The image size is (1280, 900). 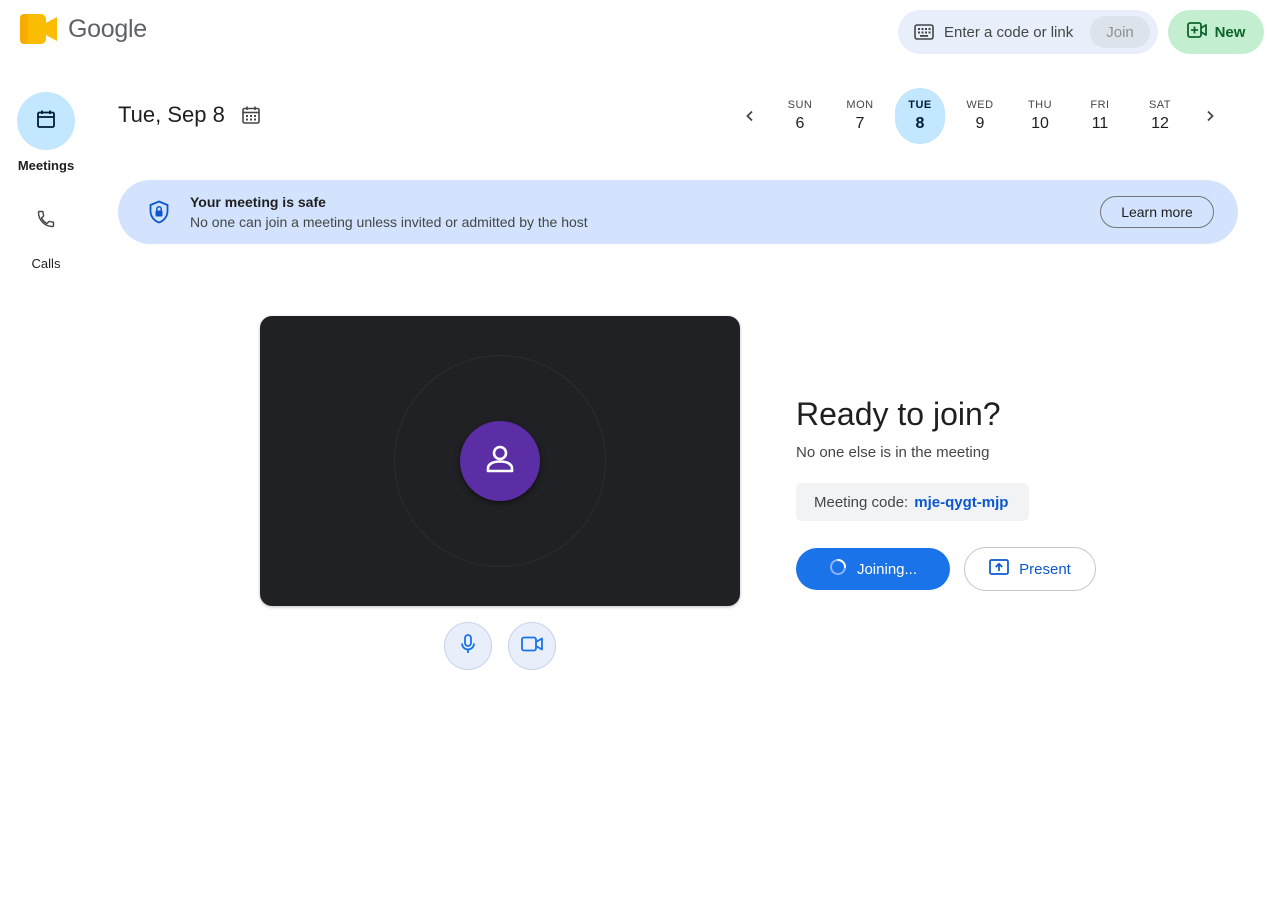 What do you see at coordinates (800, 123) in the screenshot?
I see `day-number: 6` at bounding box center [800, 123].